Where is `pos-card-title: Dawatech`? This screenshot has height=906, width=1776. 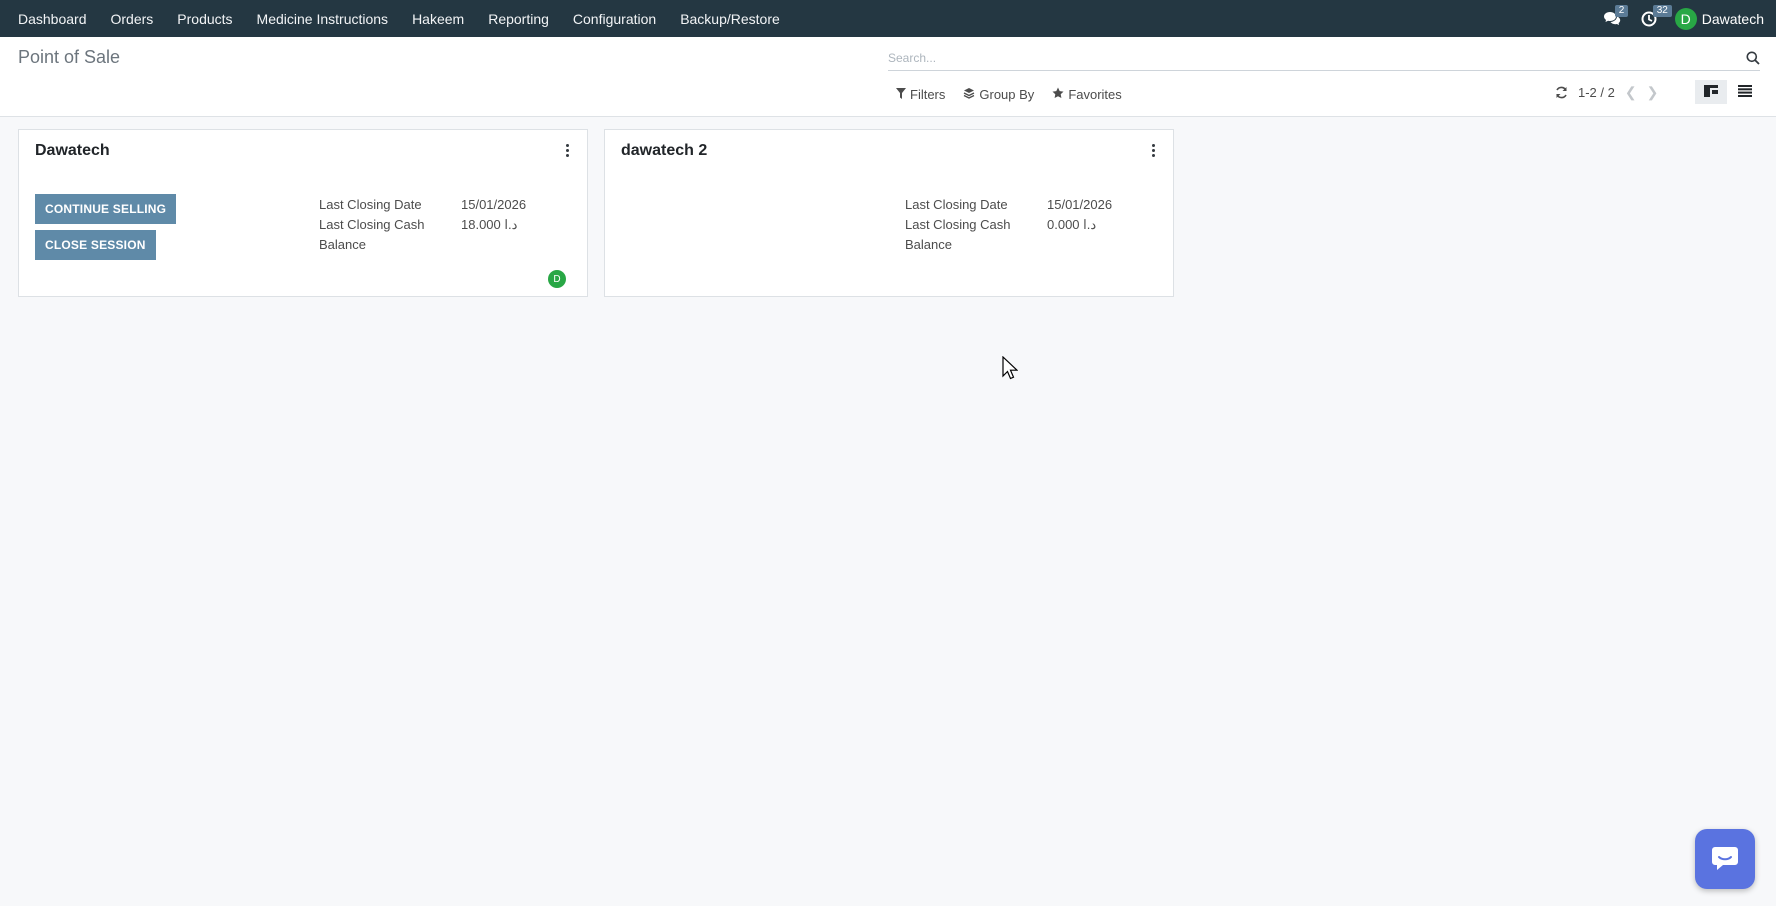
pos-card-title: Dawatech is located at coordinates (72, 150).